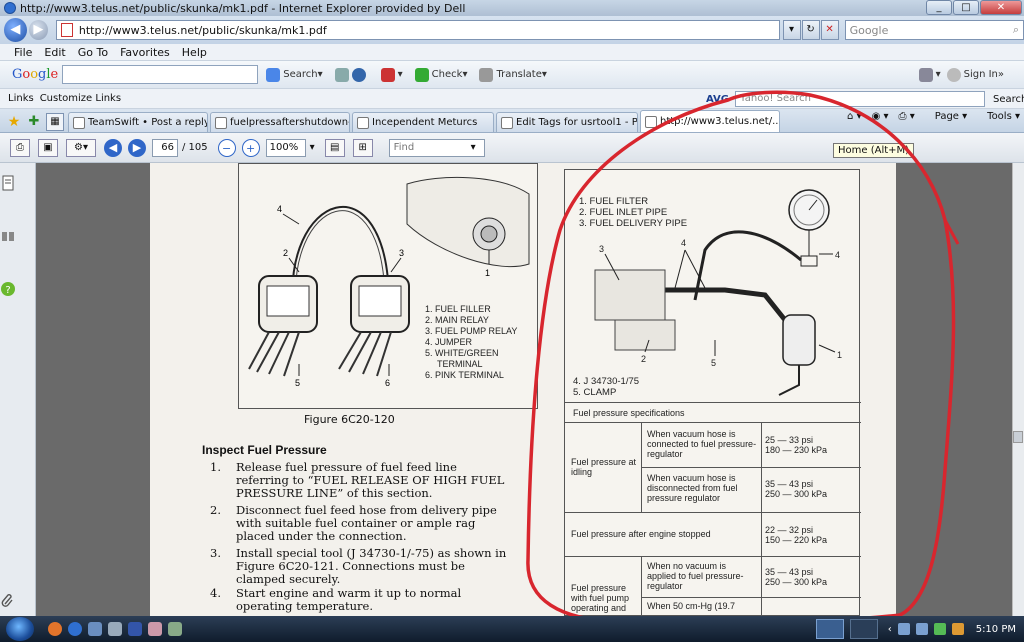  Describe the element at coordinates (8, 236) in the screenshot. I see `binoculars-icon` at that location.